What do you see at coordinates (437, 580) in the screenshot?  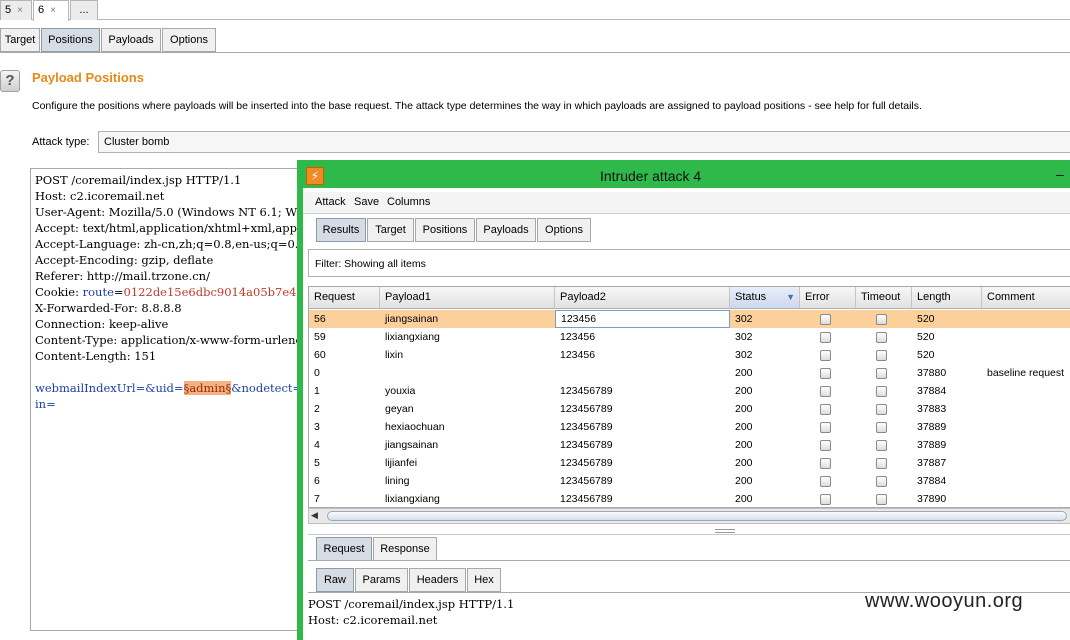 I see `tab-headers: Headers` at bounding box center [437, 580].